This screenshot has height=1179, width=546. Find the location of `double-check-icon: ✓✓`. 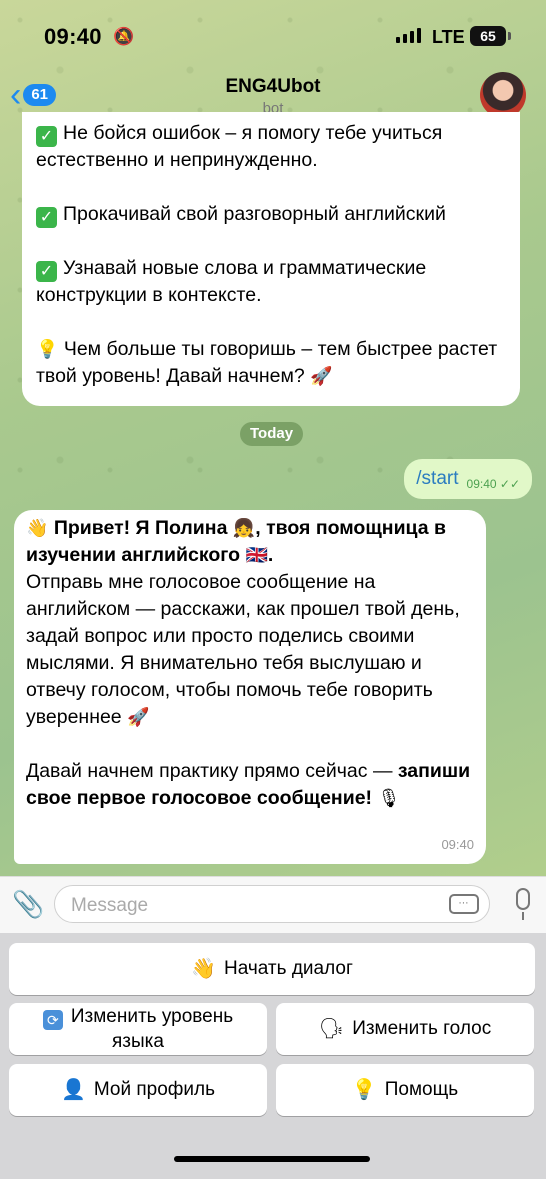

double-check-icon: ✓✓ is located at coordinates (509, 484).